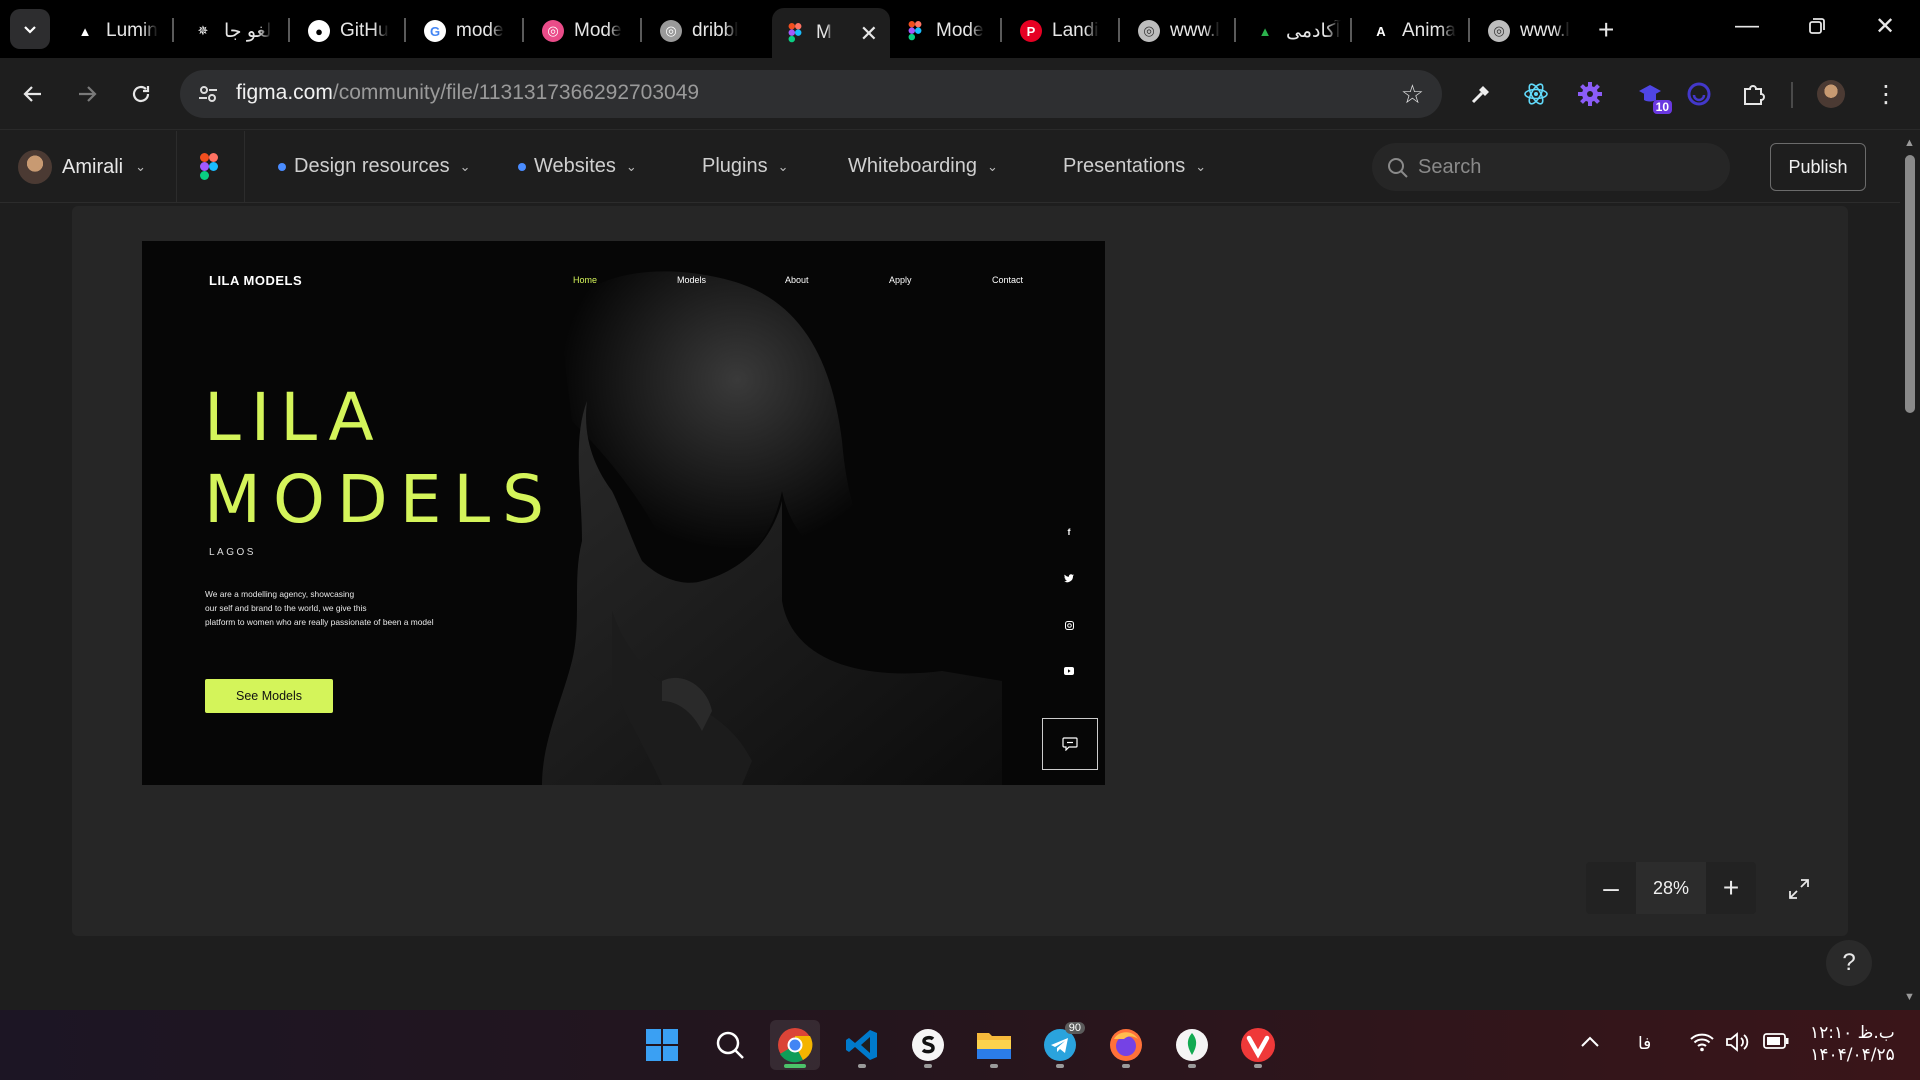  Describe the element at coordinates (203, 31) in the screenshot. I see `openai-icon: ✵` at that location.